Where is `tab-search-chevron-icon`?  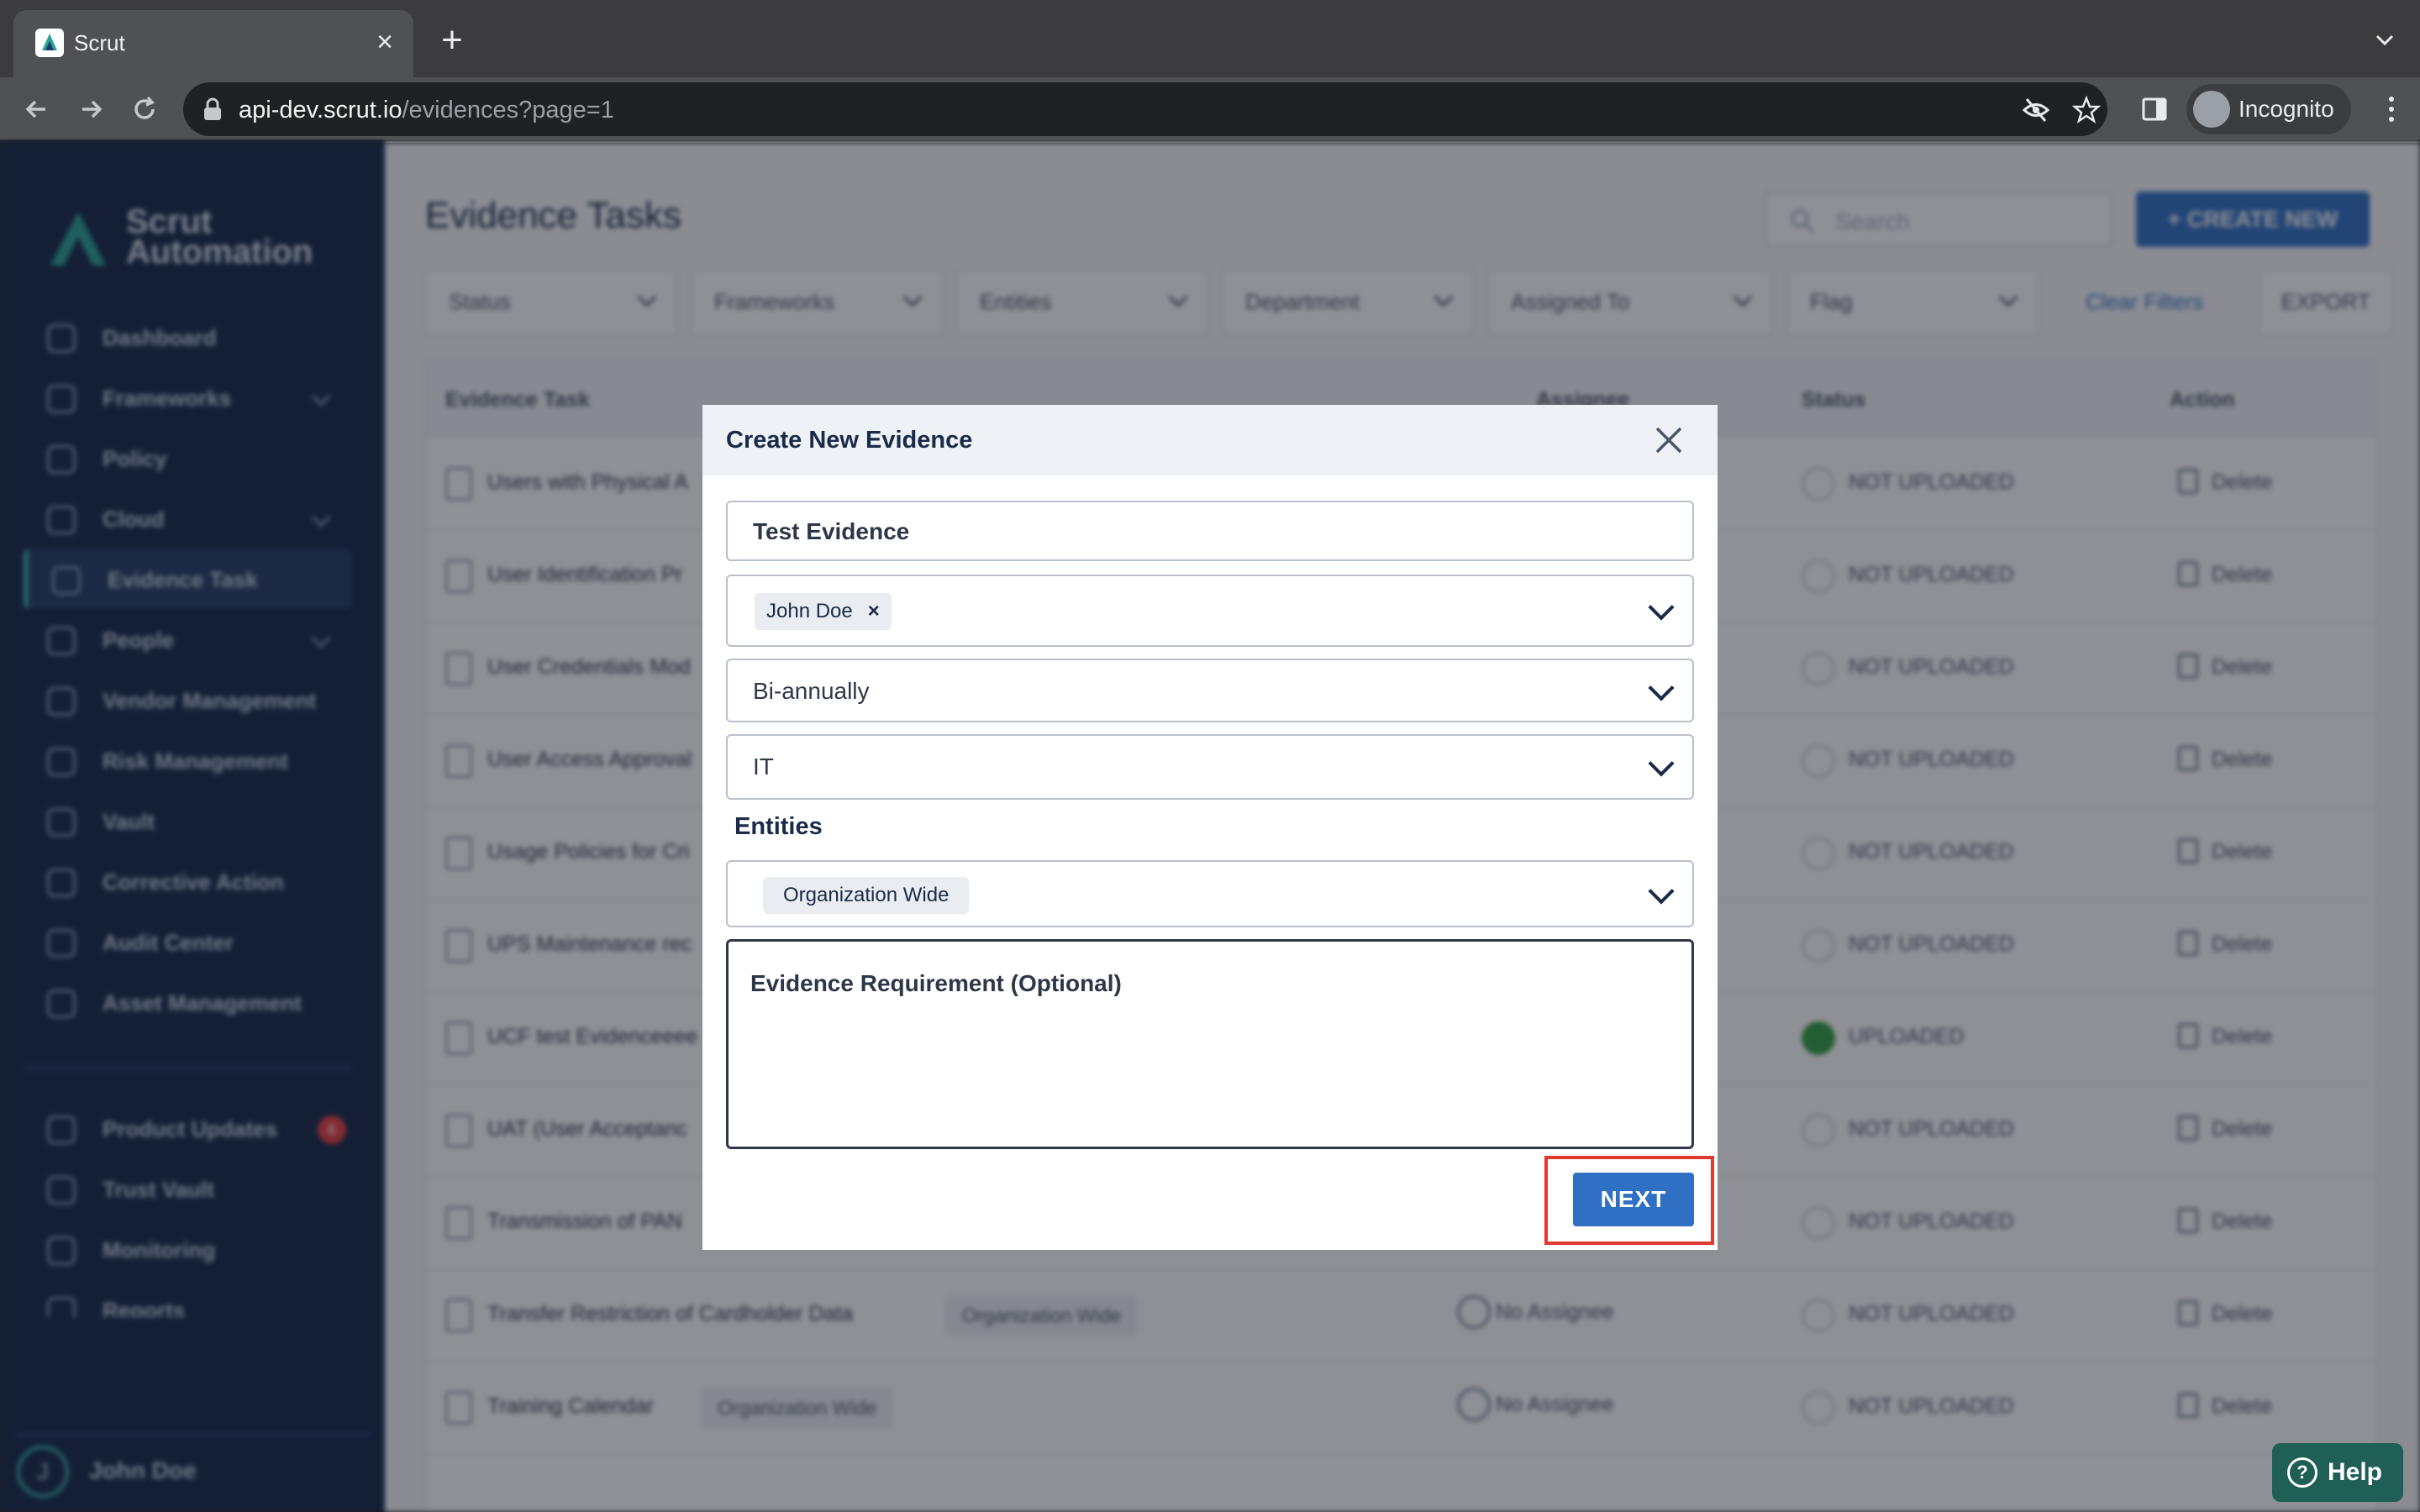
tab-search-chevron-icon is located at coordinates (2385, 40).